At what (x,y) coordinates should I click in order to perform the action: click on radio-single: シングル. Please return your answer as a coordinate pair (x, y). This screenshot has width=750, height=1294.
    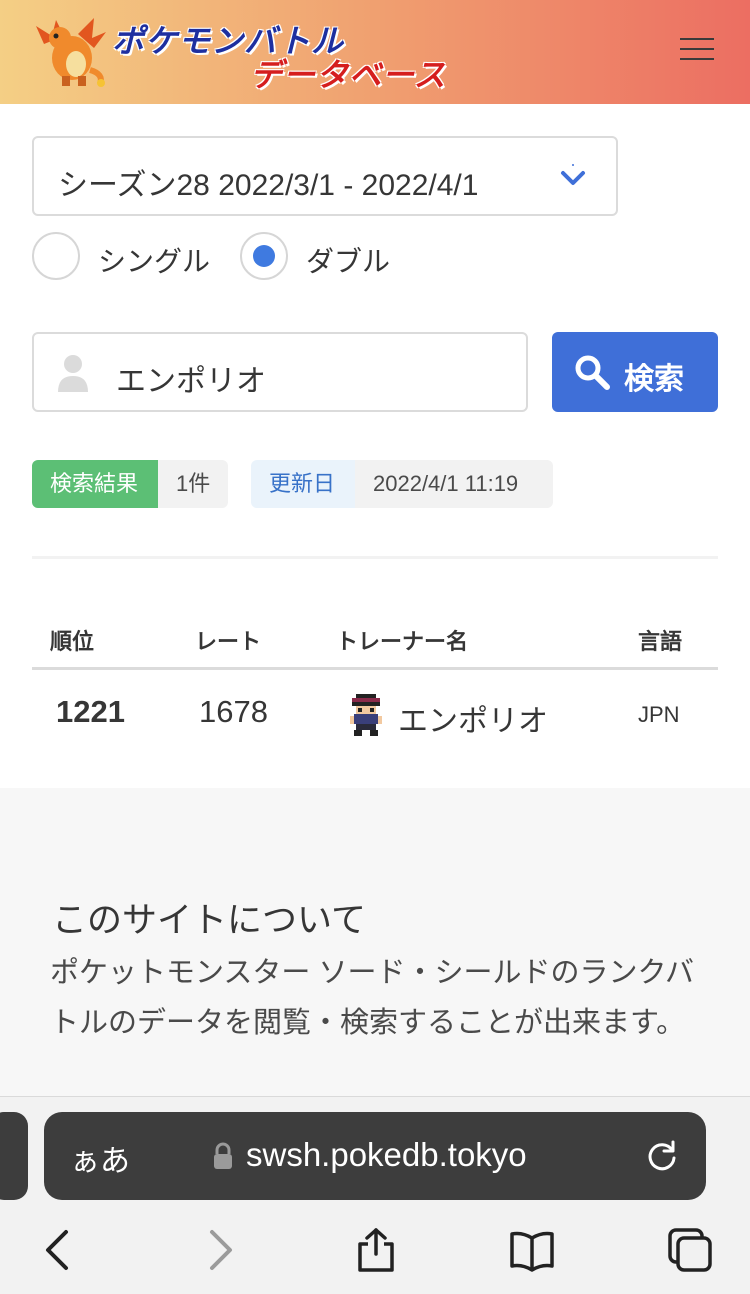
    Looking at the image, I should click on (127, 257).